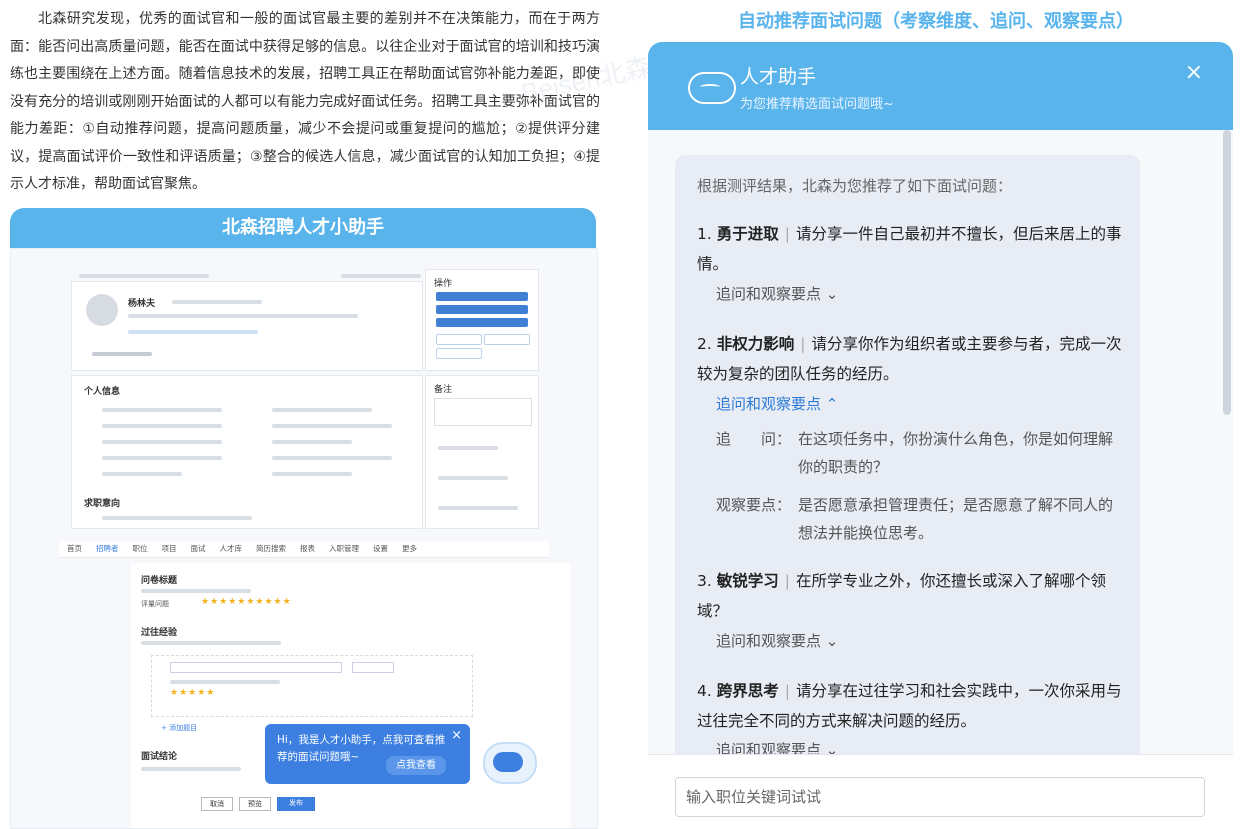 The image size is (1244, 829). I want to click on followup-text: 在这项任务中，你扮演什么角色，你是如何理解你的职责的？, so click(956, 453).